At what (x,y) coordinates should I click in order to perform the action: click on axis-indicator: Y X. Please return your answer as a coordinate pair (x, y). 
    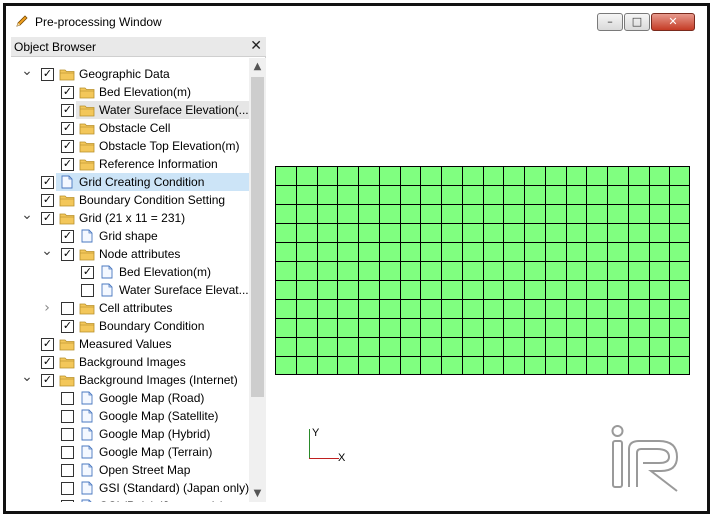
    Looking at the image, I should click on (332, 445).